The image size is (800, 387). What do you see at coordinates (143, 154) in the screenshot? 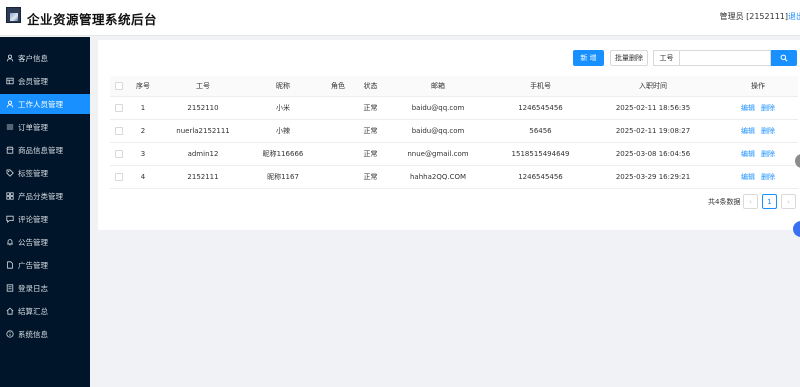
I see `cell-index: 3` at bounding box center [143, 154].